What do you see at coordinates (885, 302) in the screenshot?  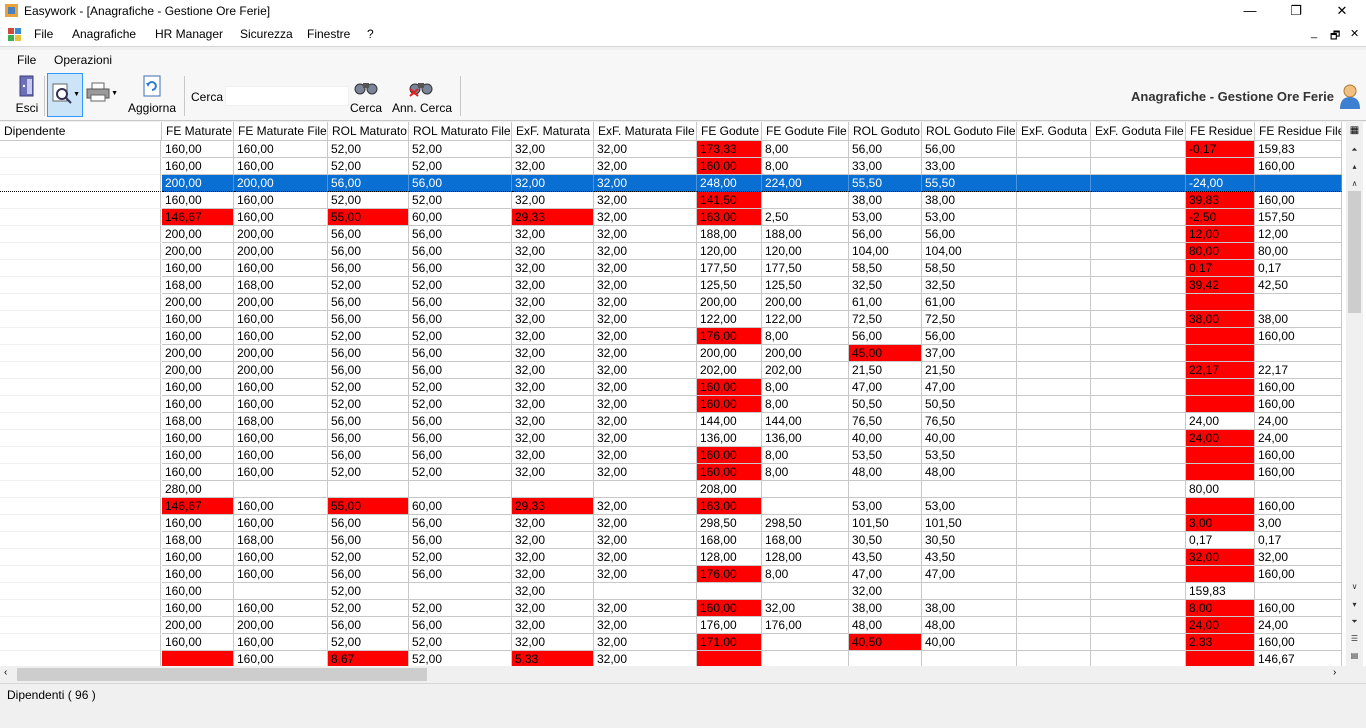 I see `table-cell: 61,00` at bounding box center [885, 302].